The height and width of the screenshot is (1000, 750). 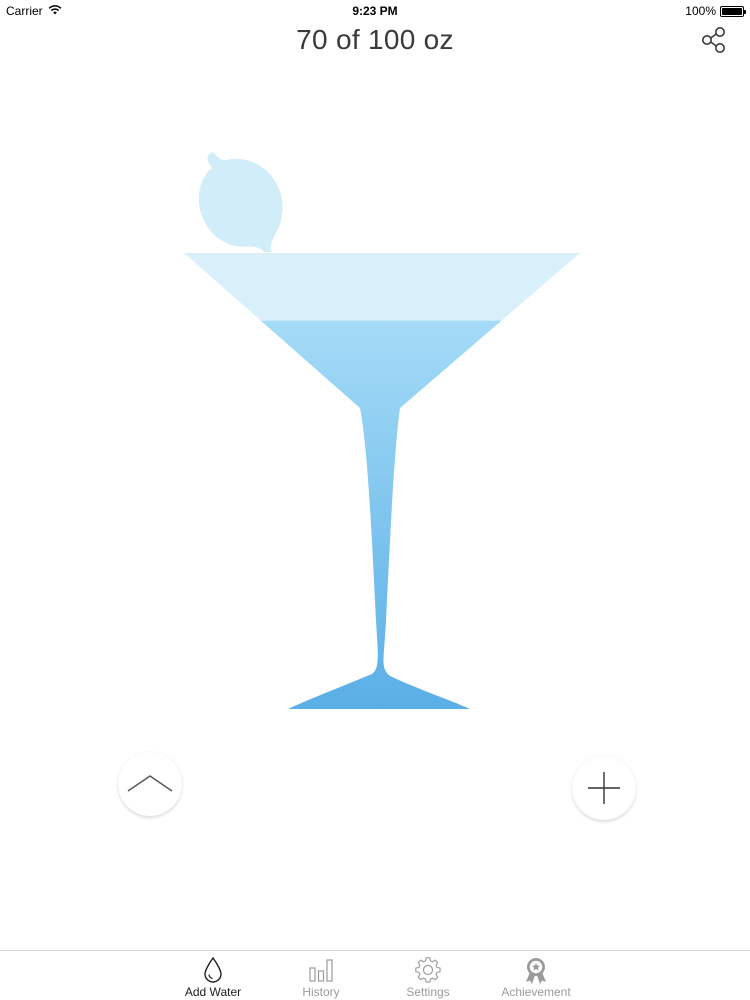 I want to click on tab-label: Add Water, so click(x=213, y=992).